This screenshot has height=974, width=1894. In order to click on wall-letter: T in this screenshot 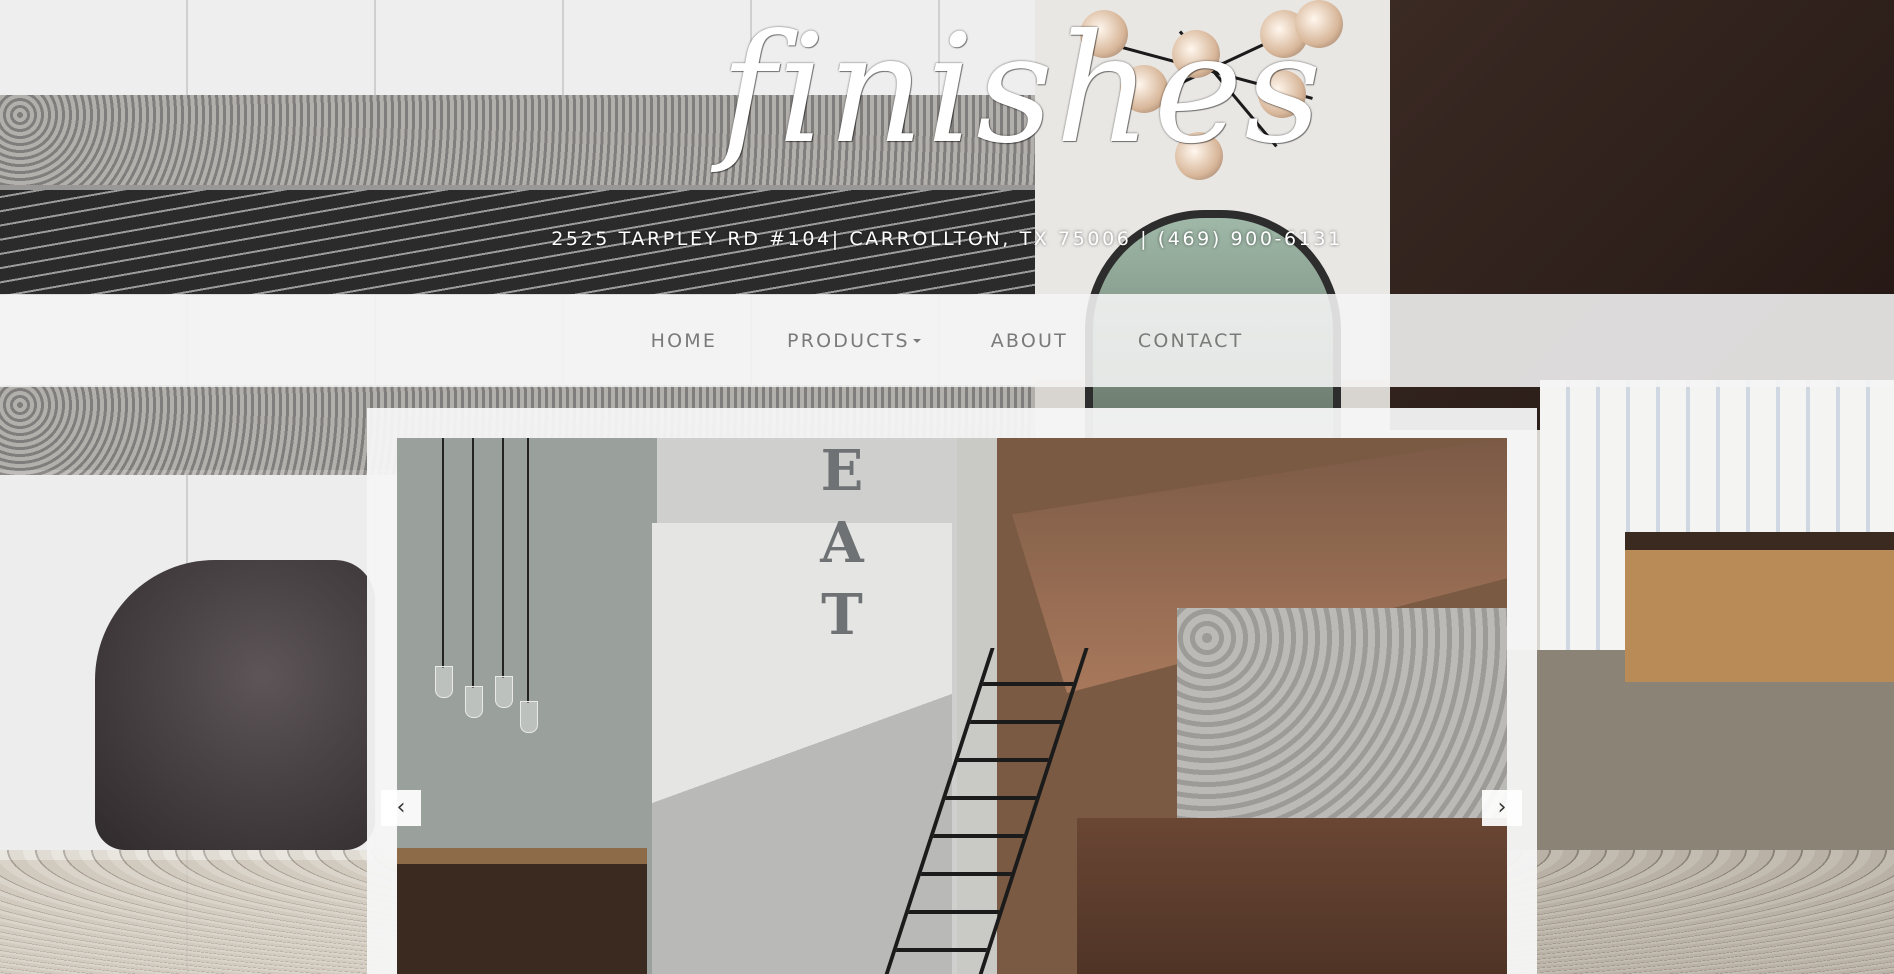, I will do `click(842, 615)`.